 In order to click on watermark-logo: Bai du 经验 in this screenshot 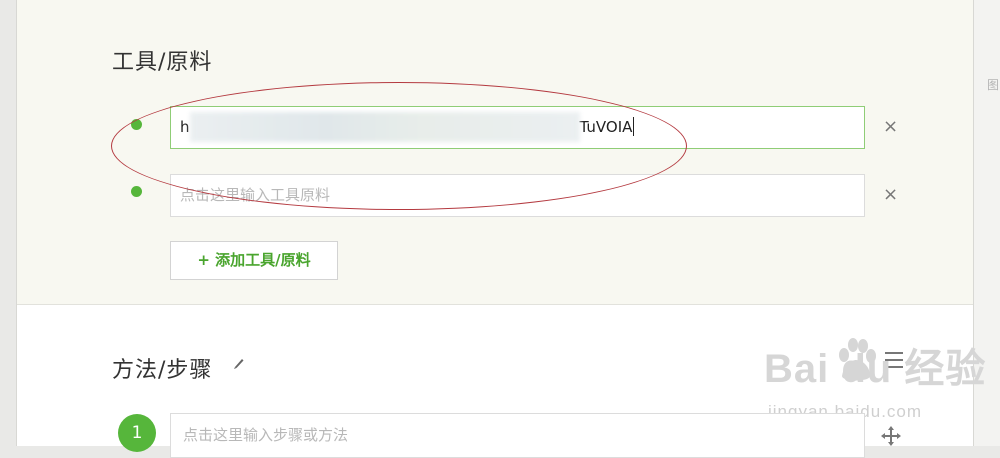, I will do `click(875, 369)`.